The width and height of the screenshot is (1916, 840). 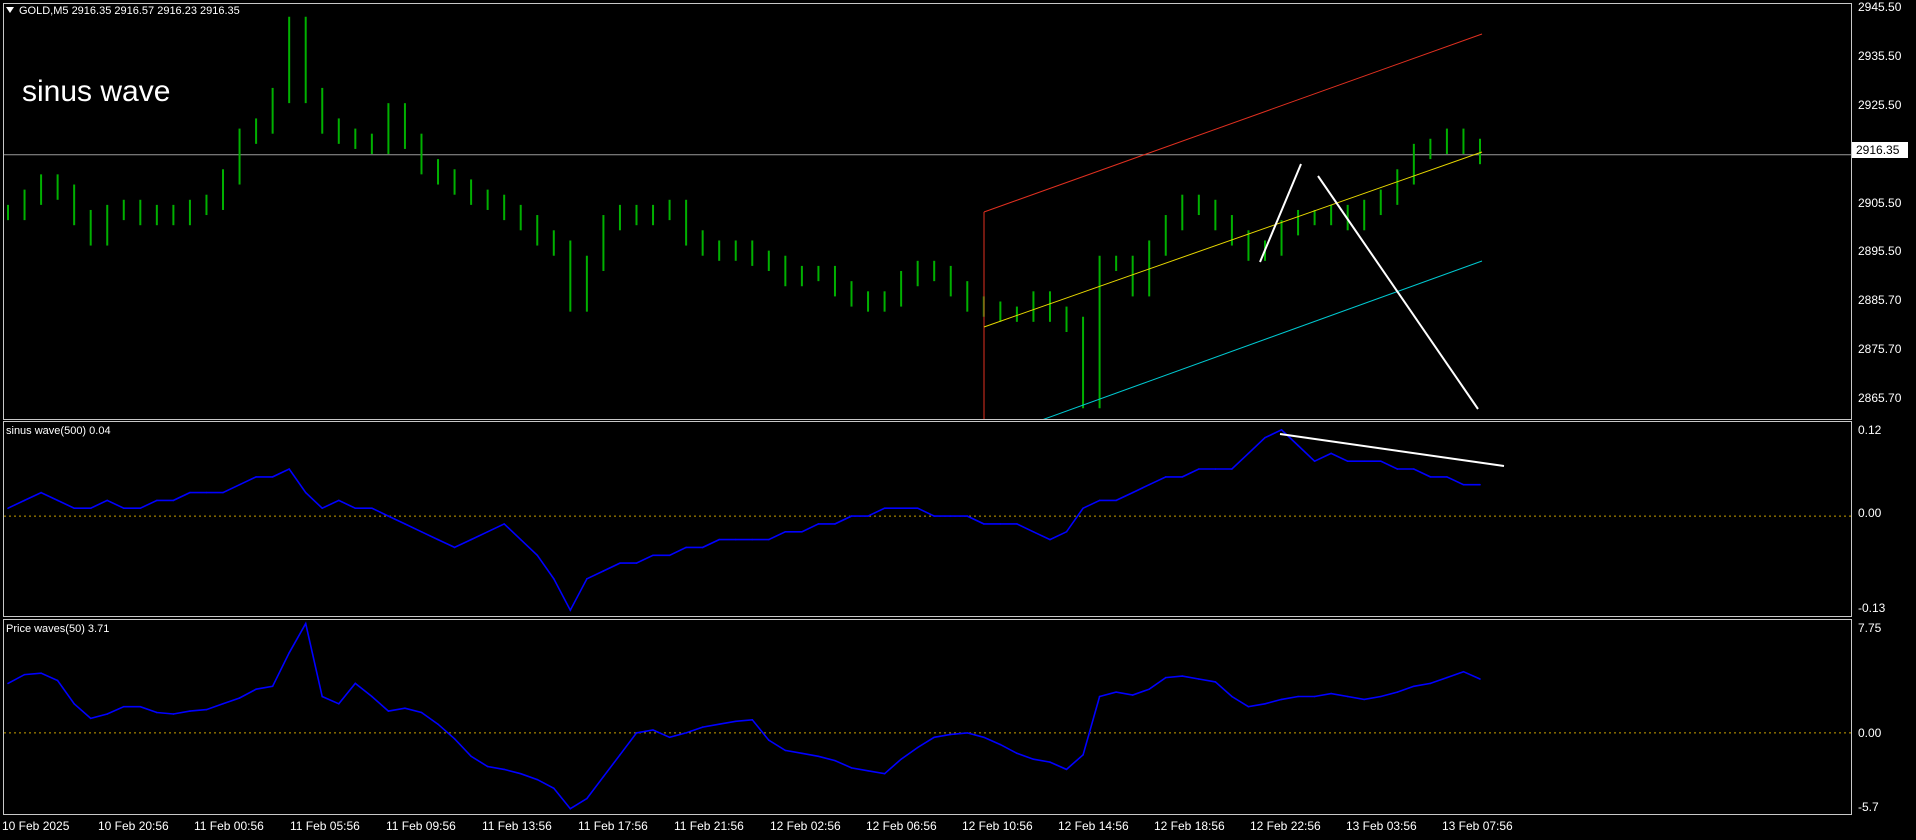 I want to click on waves-axis-label: 0.00, so click(x=1870, y=733).